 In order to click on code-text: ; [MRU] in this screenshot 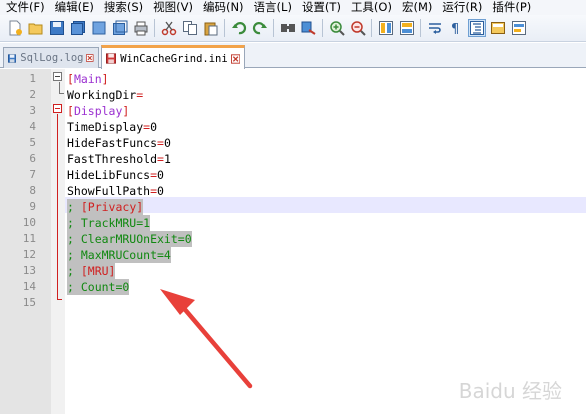, I will do `click(91, 271)`.